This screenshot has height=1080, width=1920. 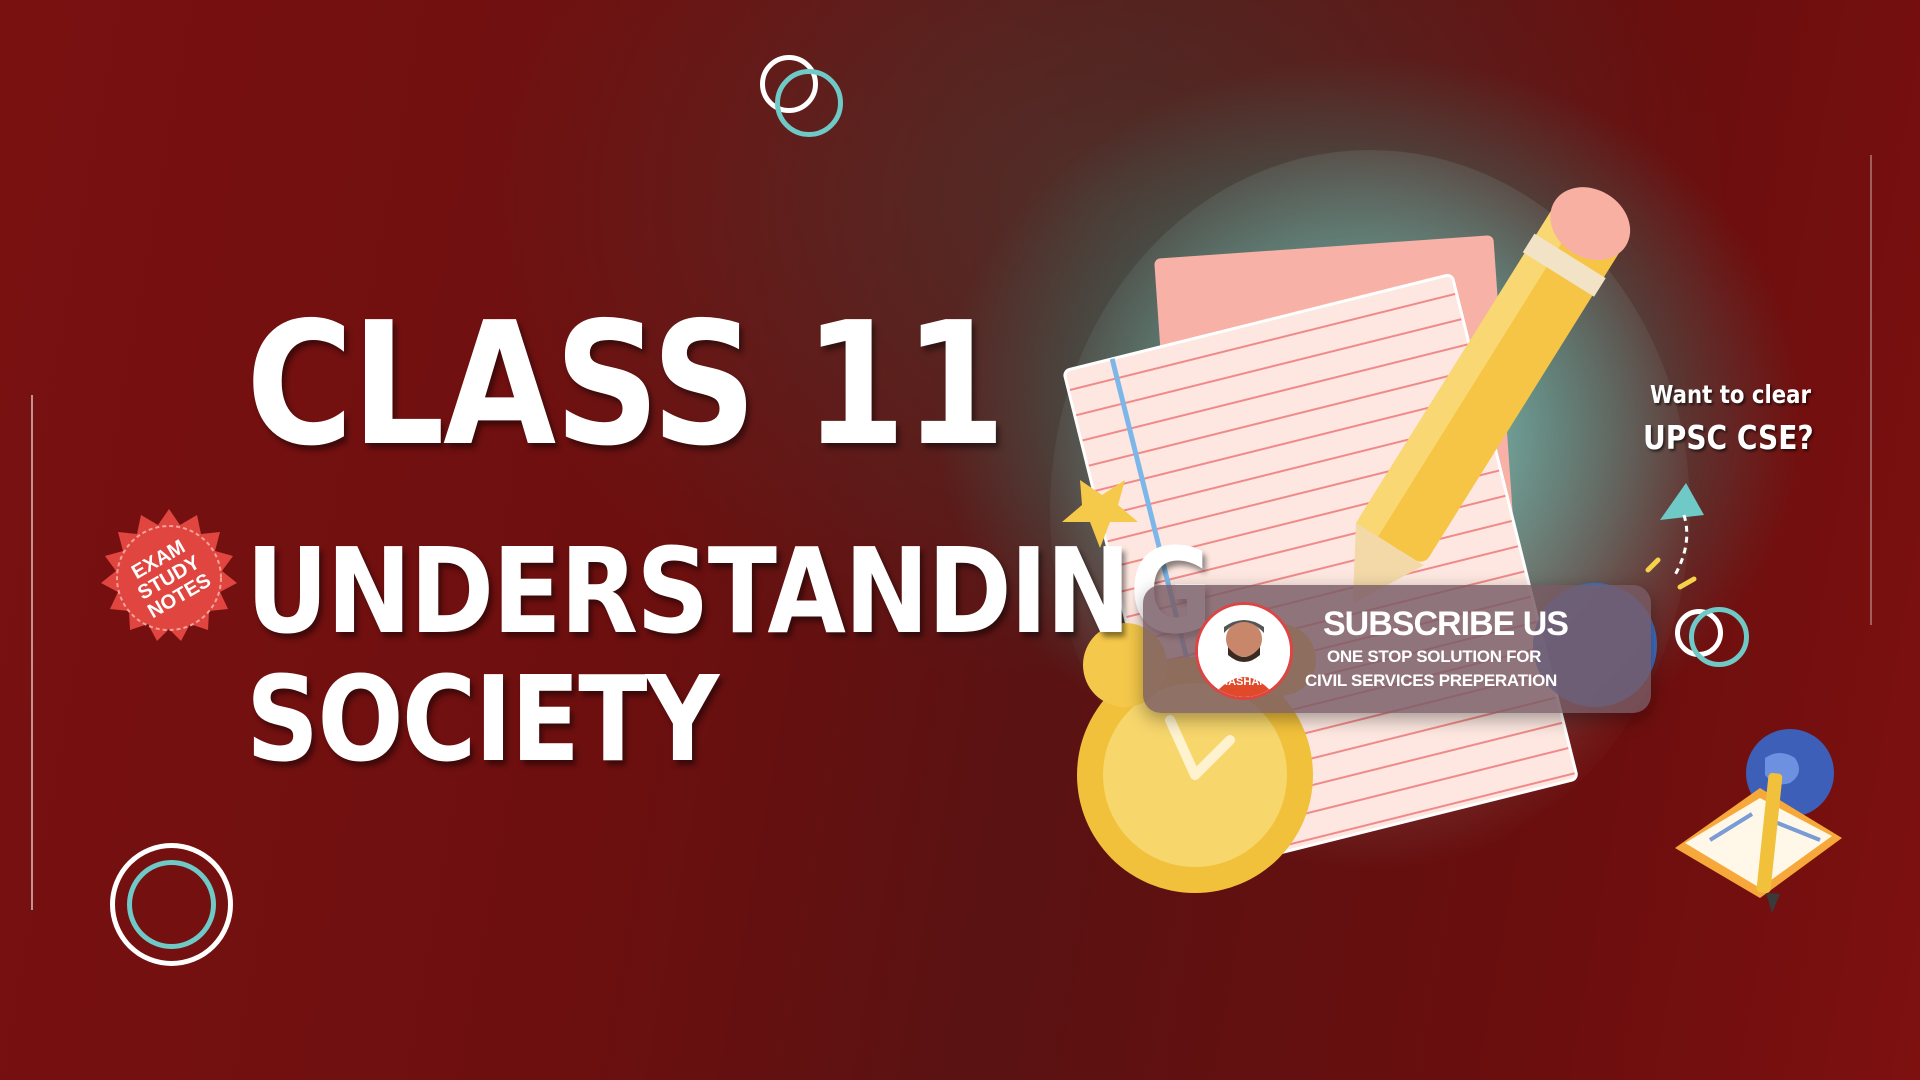 I want to click on headline-understanding: UNDERSTANDING, so click(x=729, y=591).